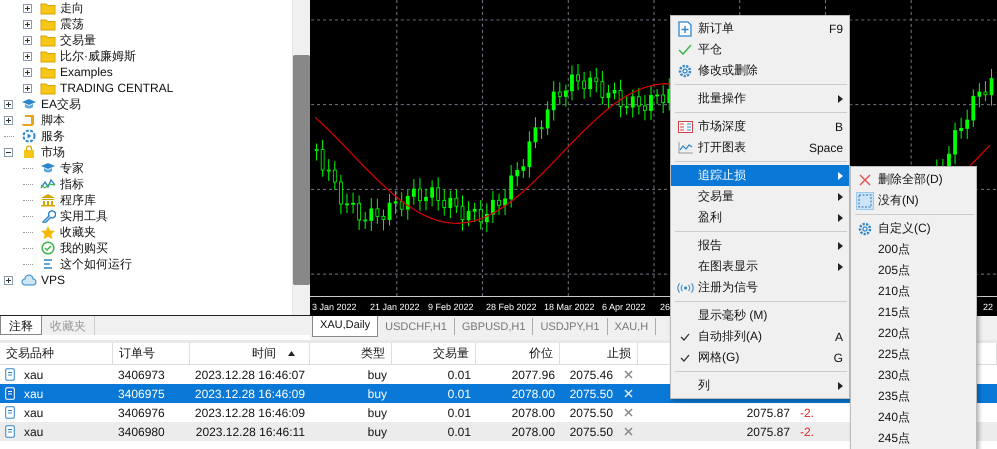 This screenshot has height=449, width=997. Describe the element at coordinates (865, 180) in the screenshot. I see `close-icon` at that location.